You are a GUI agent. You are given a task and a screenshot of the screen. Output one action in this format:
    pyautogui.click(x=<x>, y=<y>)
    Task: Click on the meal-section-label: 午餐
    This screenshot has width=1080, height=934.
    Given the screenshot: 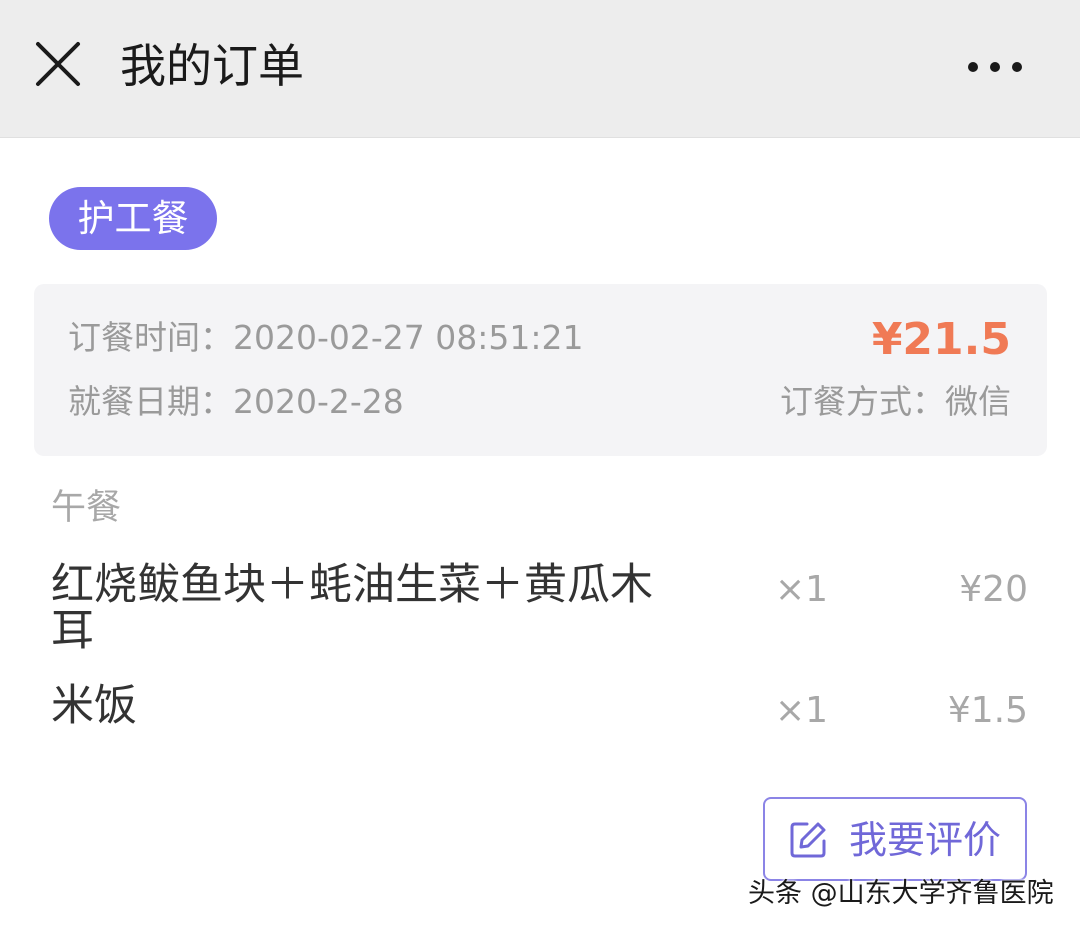 What is the action you would take?
    pyautogui.click(x=86, y=508)
    